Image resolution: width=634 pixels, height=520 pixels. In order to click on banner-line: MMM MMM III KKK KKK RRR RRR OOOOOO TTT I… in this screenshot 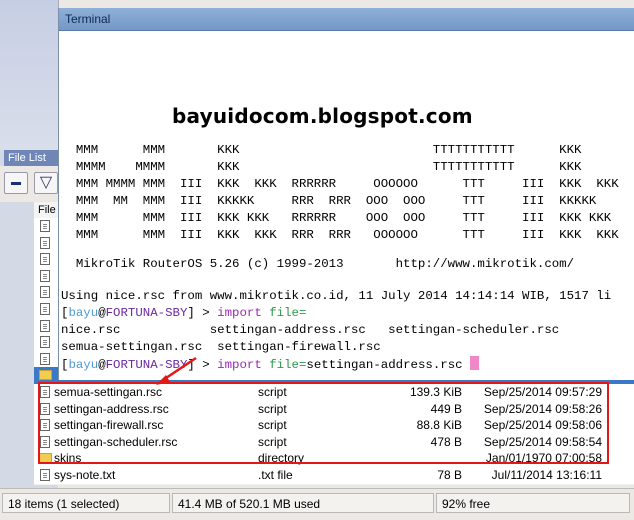, I will do `click(340, 235)`.